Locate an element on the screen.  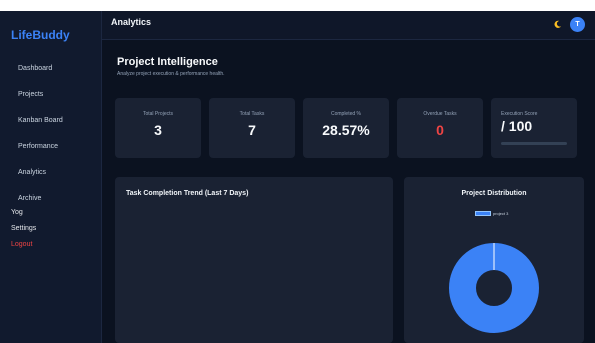
sidebar-item-kanban-board: Kanban Board is located at coordinates (50, 121).